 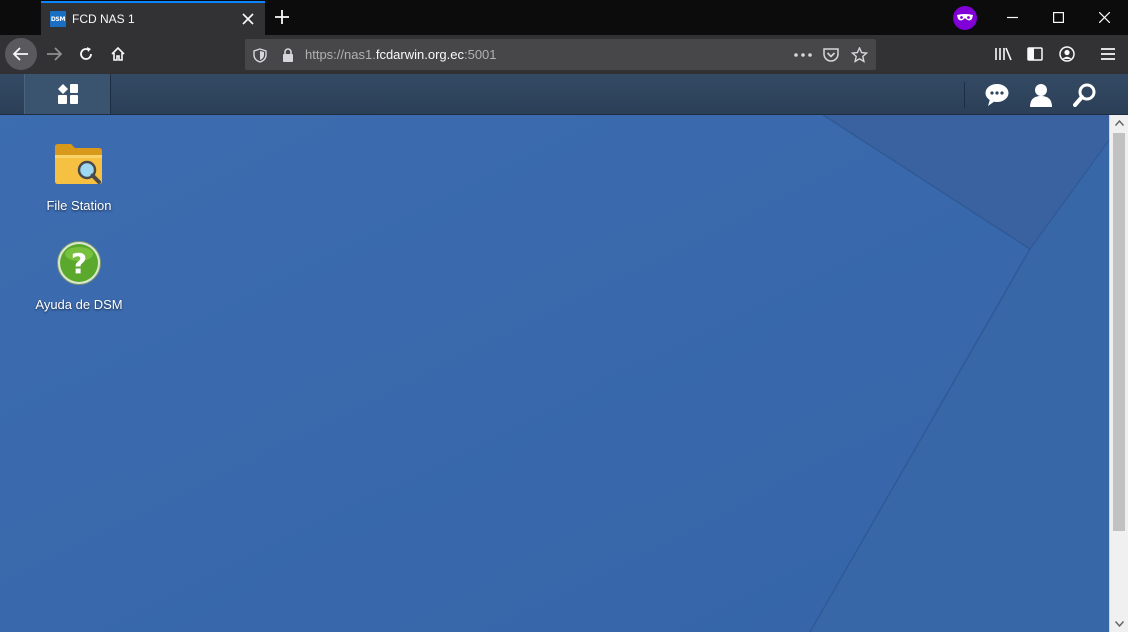 I want to click on dsm-favicon-icon: DSM, so click(x=58, y=19).